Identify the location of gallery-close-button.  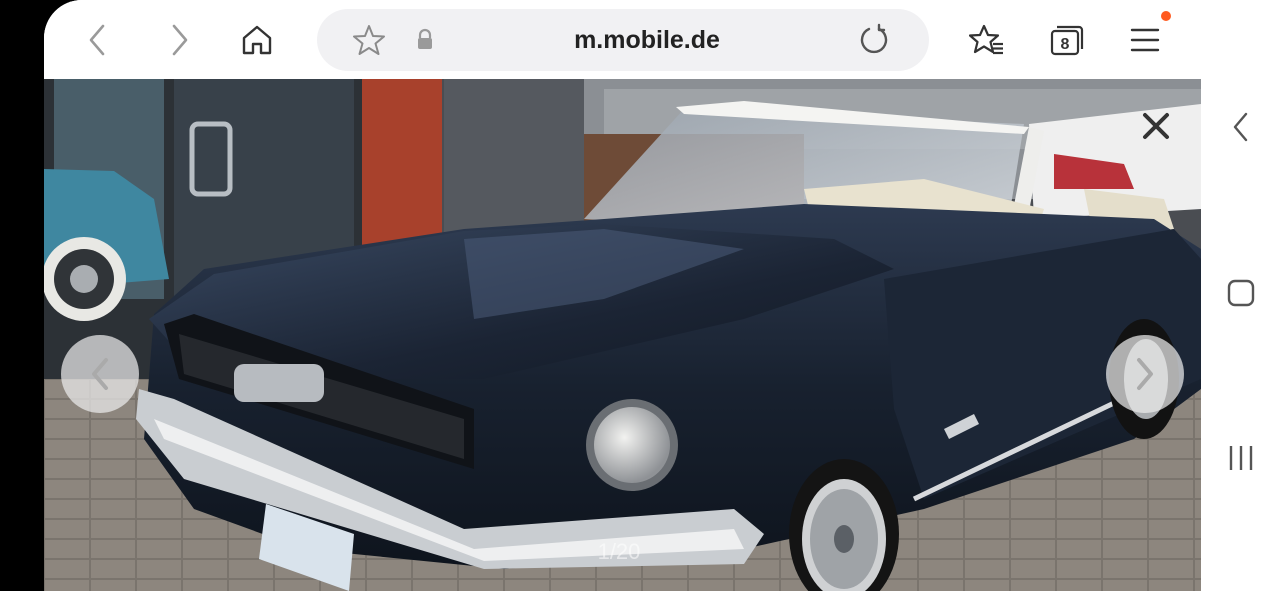
(1156, 126).